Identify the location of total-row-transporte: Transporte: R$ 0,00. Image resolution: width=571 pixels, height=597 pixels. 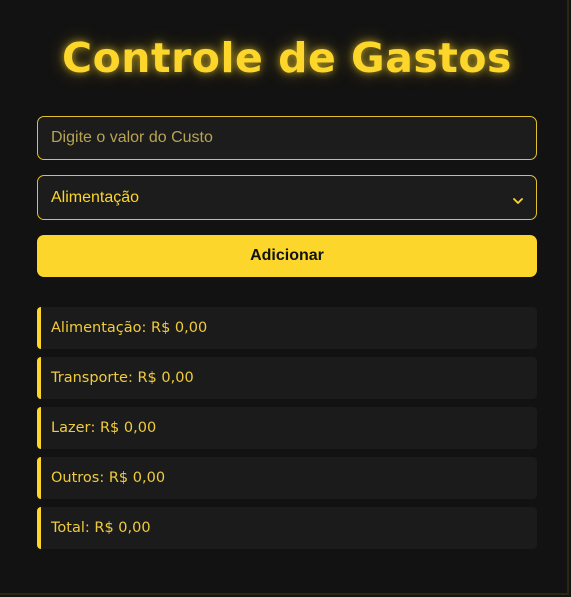
(287, 378).